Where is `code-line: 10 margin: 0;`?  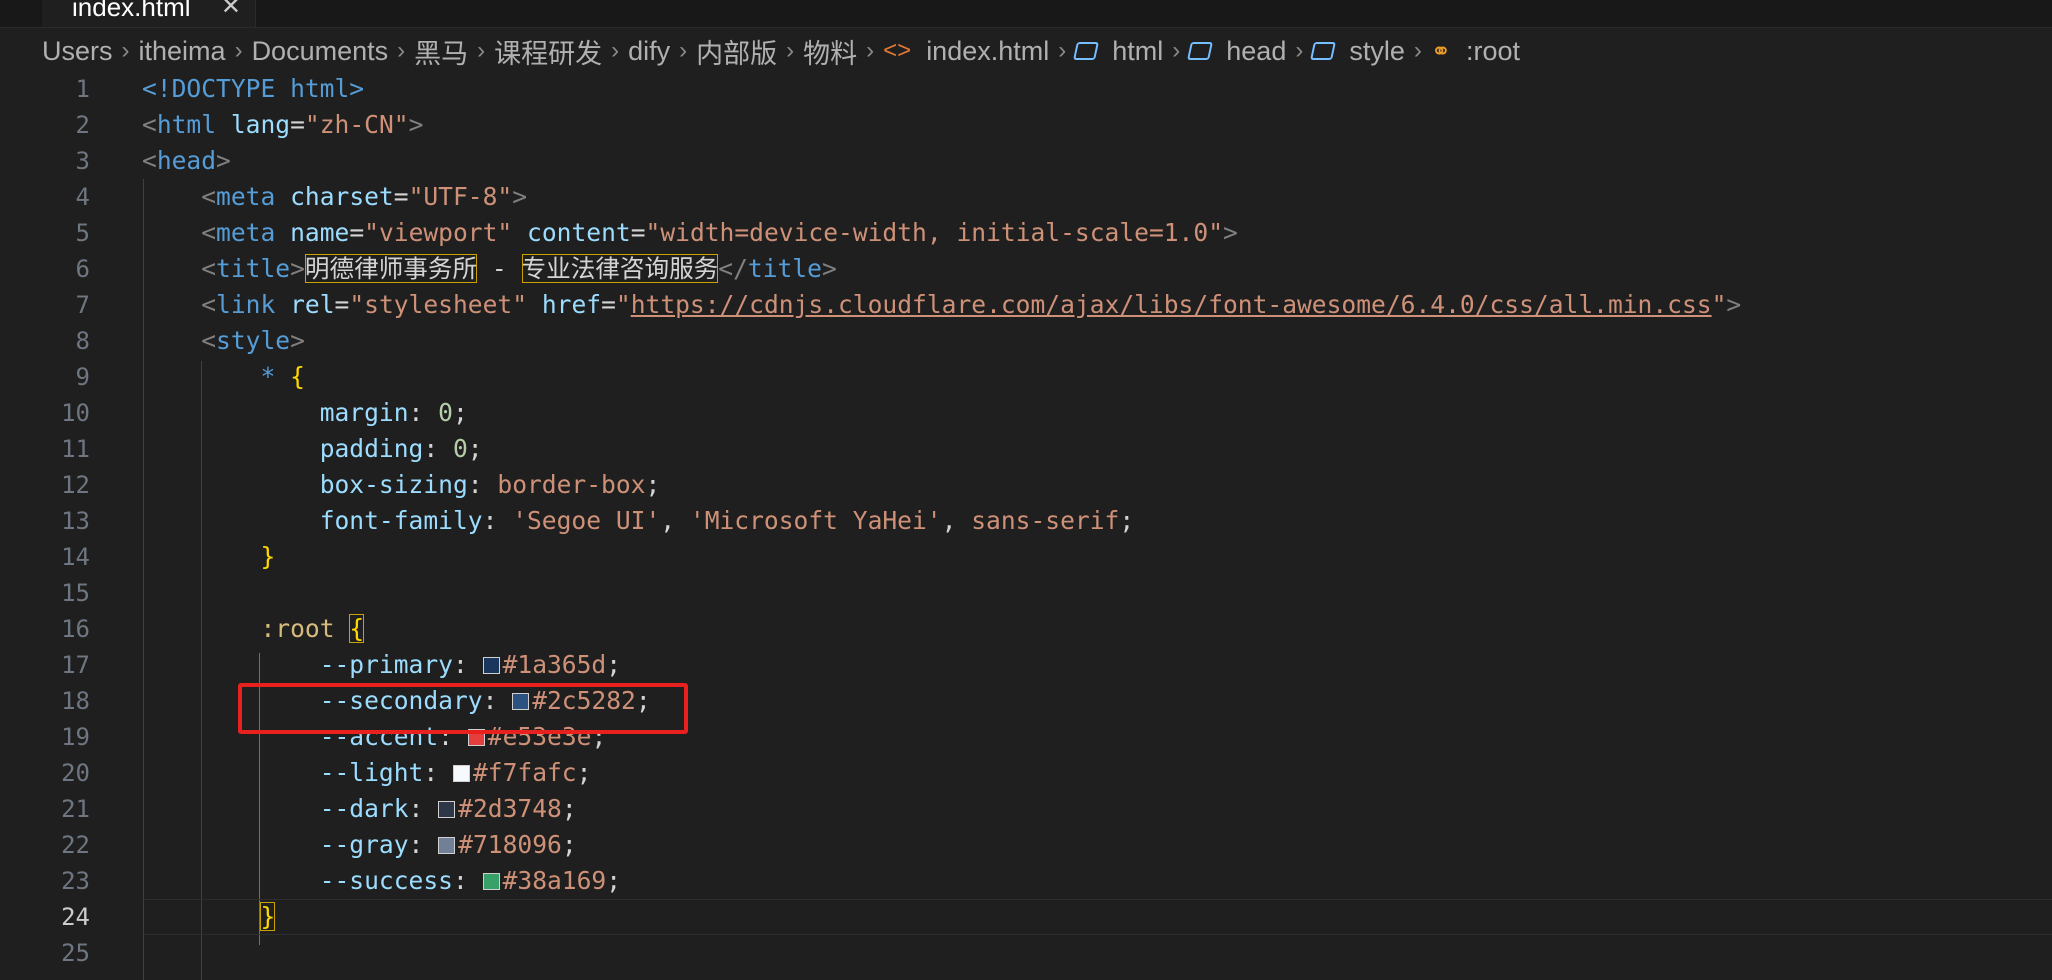 code-line: 10 margin: 0; is located at coordinates (1026, 413).